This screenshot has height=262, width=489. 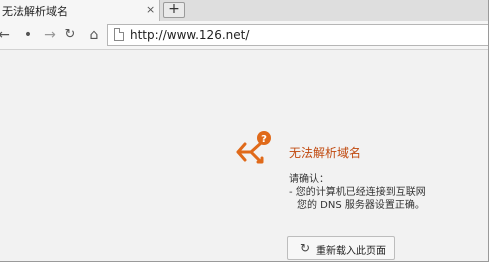 What do you see at coordinates (119, 34) in the screenshot?
I see `page-icon` at bounding box center [119, 34].